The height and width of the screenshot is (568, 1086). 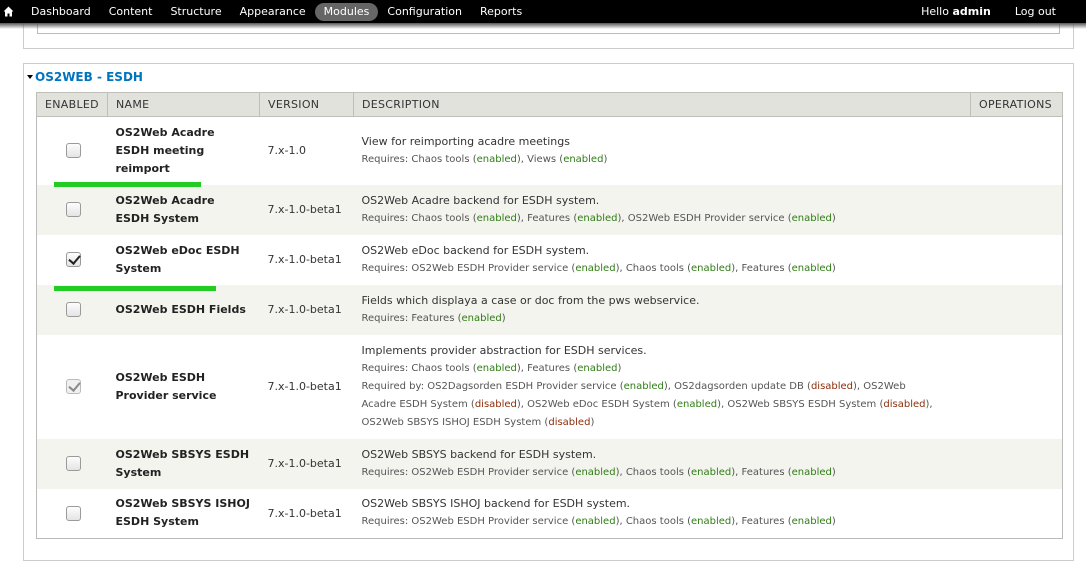 What do you see at coordinates (1035, 11) in the screenshot?
I see `logout-link: Log out` at bounding box center [1035, 11].